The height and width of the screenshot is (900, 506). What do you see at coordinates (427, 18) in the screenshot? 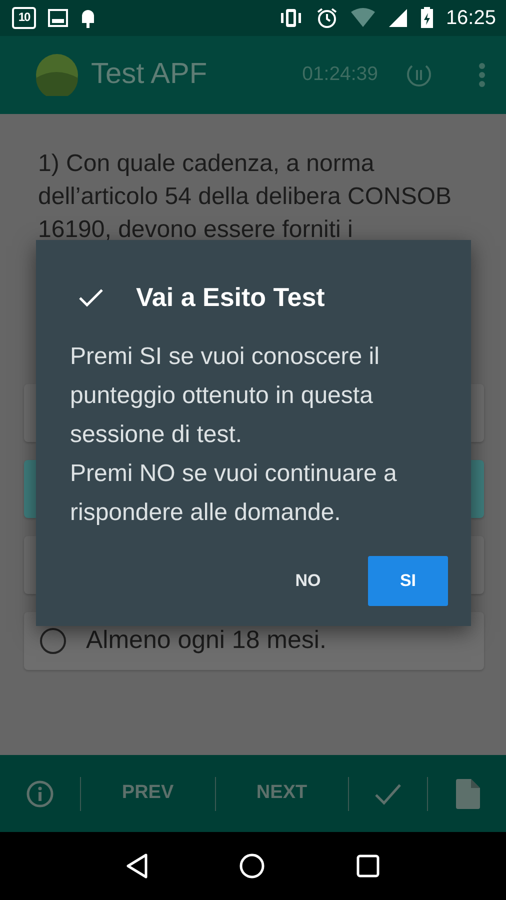
I see `battery-icon` at bounding box center [427, 18].